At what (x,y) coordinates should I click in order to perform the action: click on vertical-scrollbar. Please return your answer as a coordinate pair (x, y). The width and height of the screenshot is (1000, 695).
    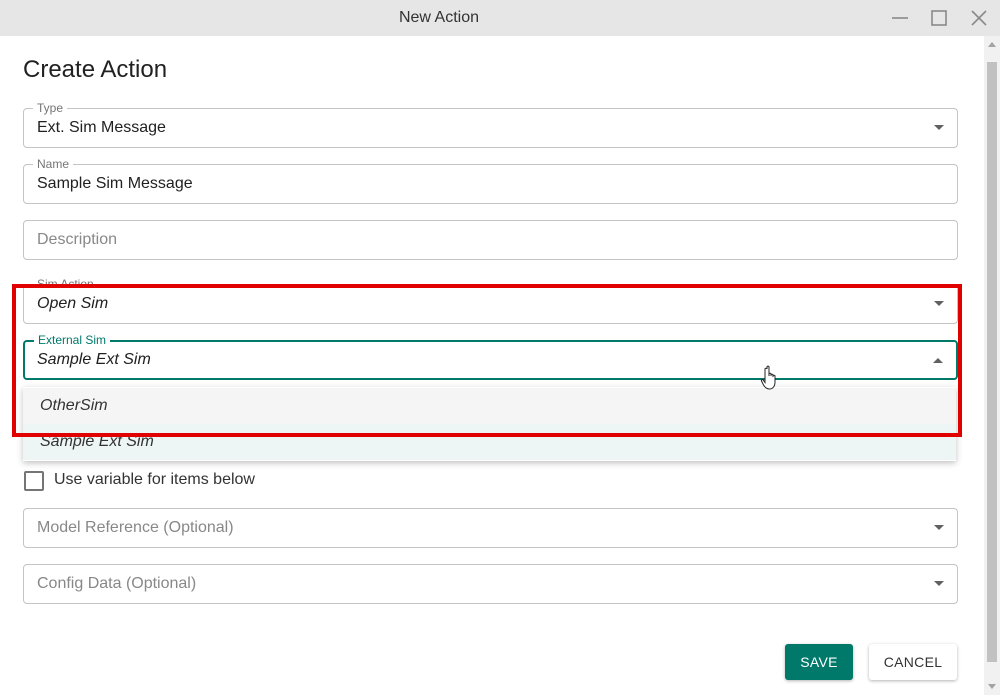
    Looking at the image, I should click on (992, 365).